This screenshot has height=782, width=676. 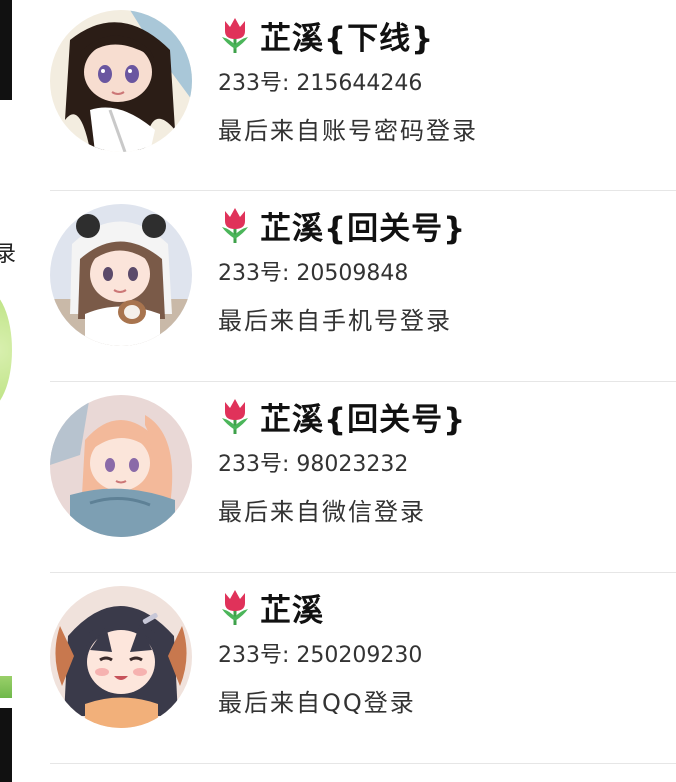 What do you see at coordinates (347, 38) in the screenshot?
I see `account-name: 芷溪{下线}` at bounding box center [347, 38].